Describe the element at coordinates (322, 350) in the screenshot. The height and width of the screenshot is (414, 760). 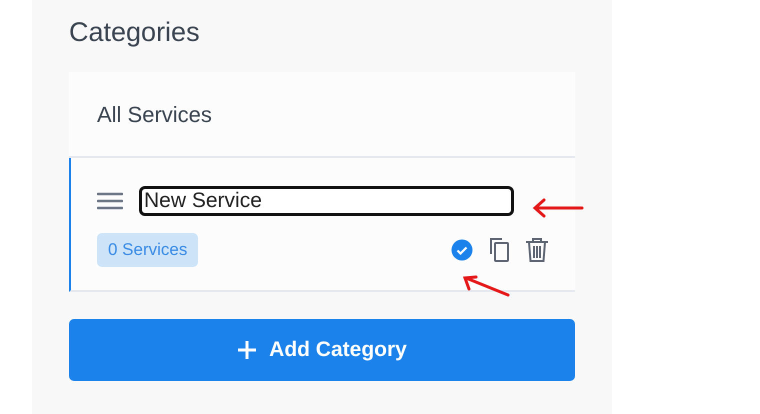
I see `add-category-button: Add Category` at that location.